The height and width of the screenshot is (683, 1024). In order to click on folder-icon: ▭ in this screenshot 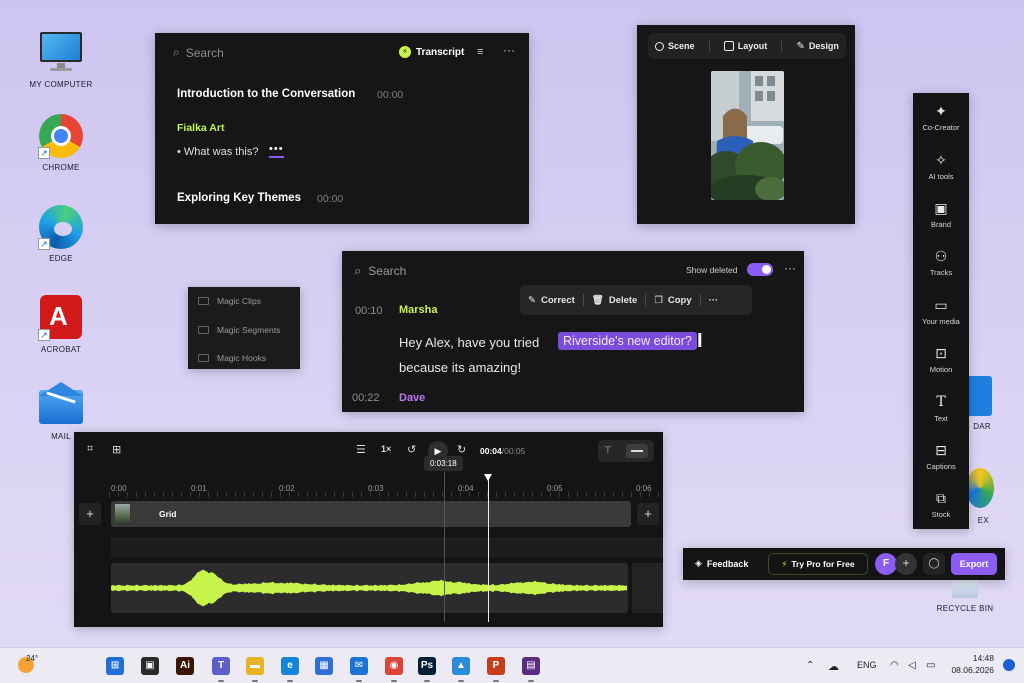, I will do `click(941, 305)`.